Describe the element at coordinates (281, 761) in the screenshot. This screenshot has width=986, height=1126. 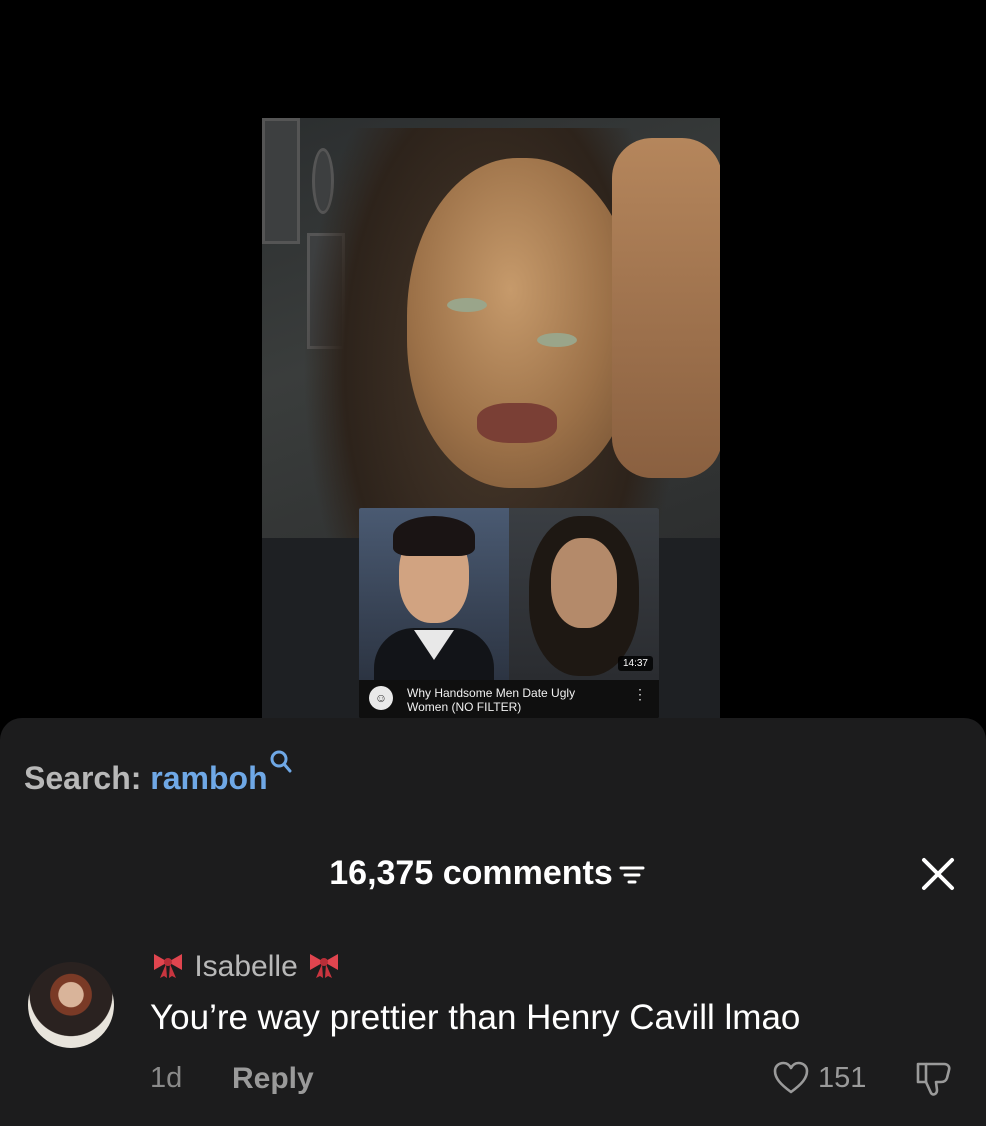
I see `search-icon` at that location.